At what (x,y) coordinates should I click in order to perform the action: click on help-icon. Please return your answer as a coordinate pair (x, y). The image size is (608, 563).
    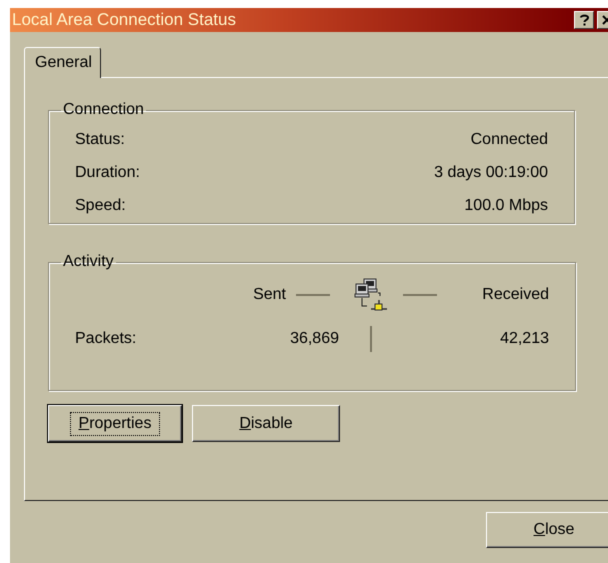
    Looking at the image, I should click on (584, 20).